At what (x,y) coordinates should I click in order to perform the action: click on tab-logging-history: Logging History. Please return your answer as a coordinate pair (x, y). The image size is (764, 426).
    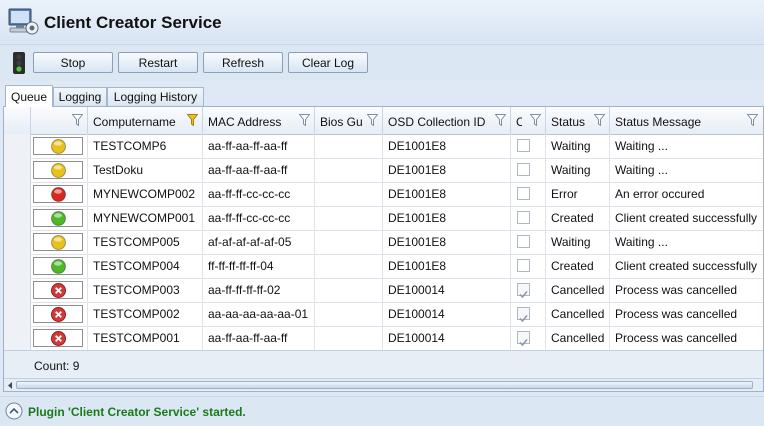
    Looking at the image, I should click on (155, 96).